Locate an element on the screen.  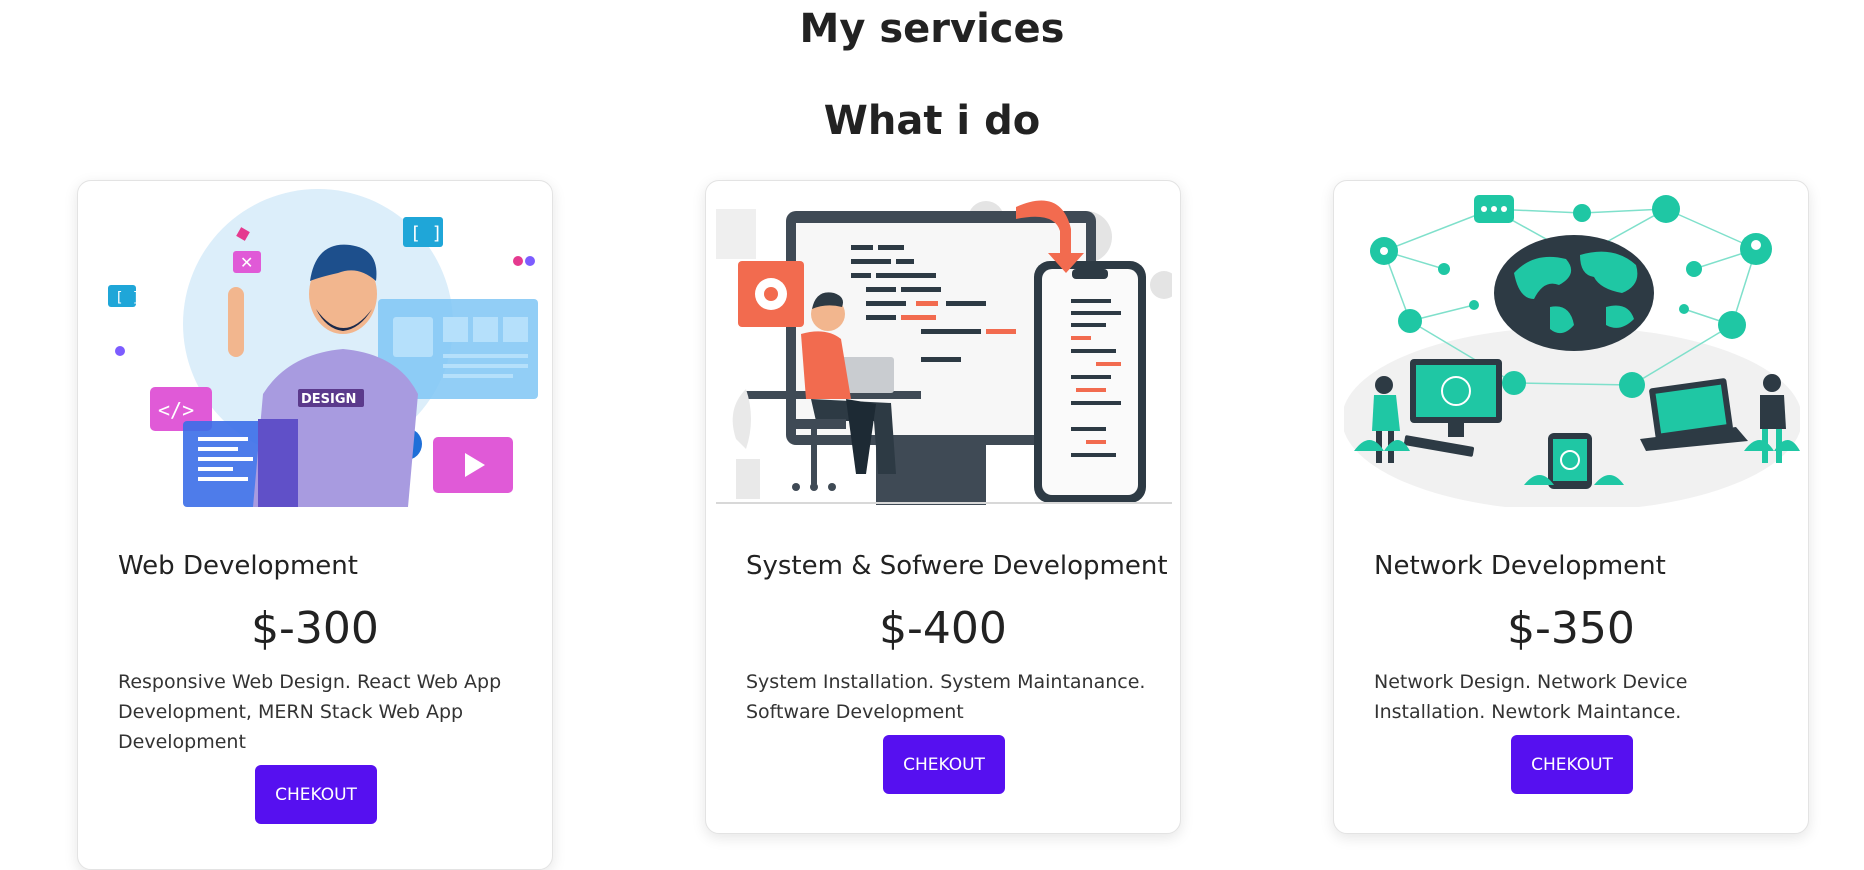
service-price: $-400 is located at coordinates (943, 628).